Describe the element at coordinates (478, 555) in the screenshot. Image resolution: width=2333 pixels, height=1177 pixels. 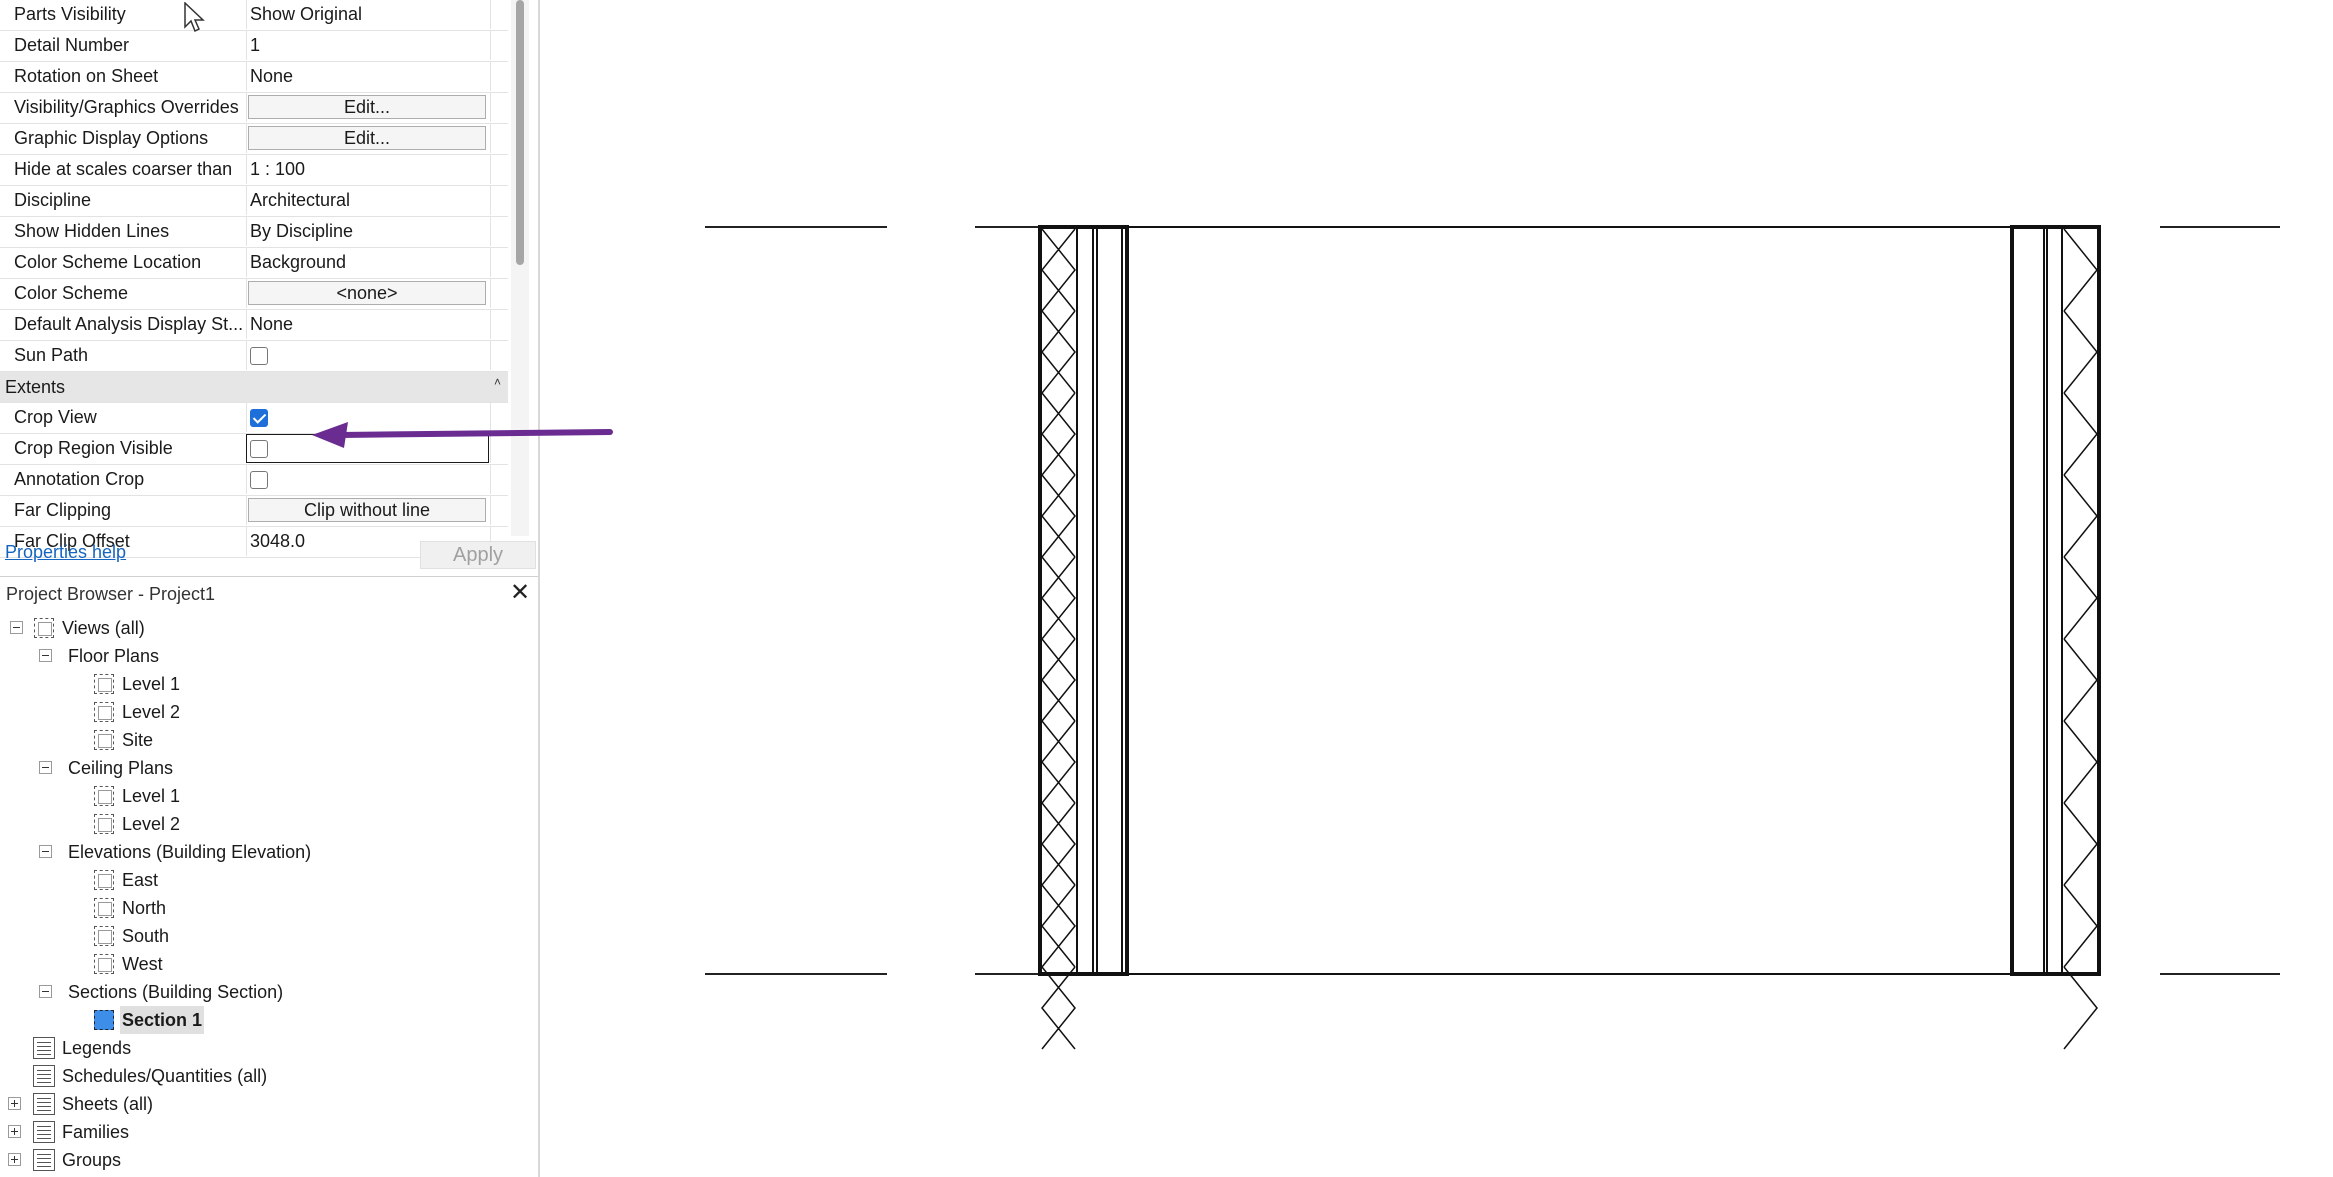
I see `apply-button: Apply` at that location.